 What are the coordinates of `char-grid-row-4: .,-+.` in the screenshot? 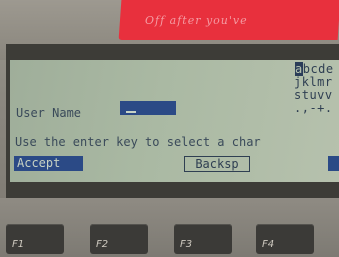 It's located at (313, 108).